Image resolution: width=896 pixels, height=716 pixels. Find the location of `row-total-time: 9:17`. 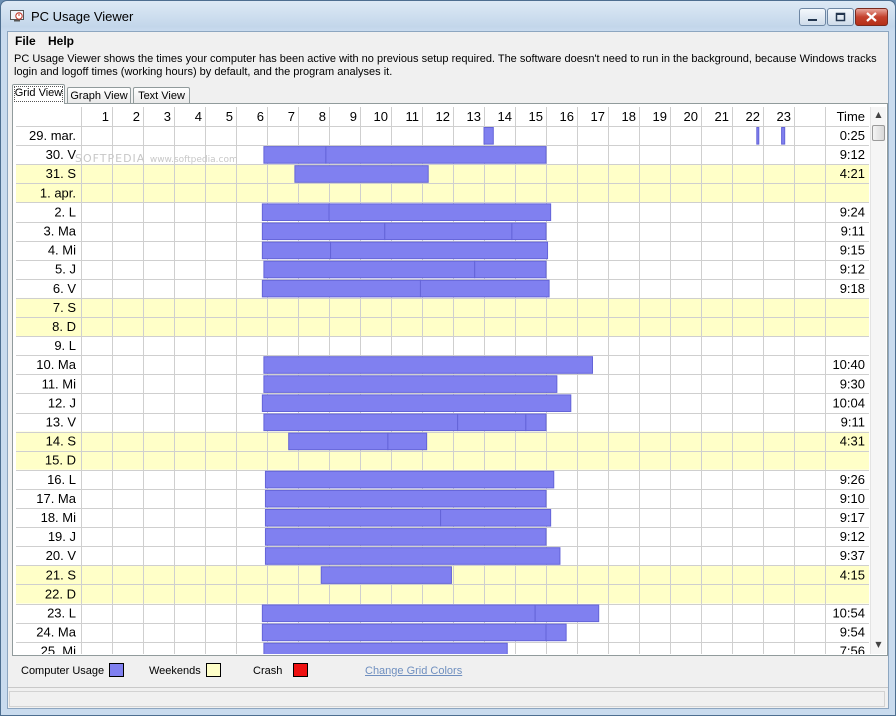

row-total-time: 9:17 is located at coordinates (852, 517).